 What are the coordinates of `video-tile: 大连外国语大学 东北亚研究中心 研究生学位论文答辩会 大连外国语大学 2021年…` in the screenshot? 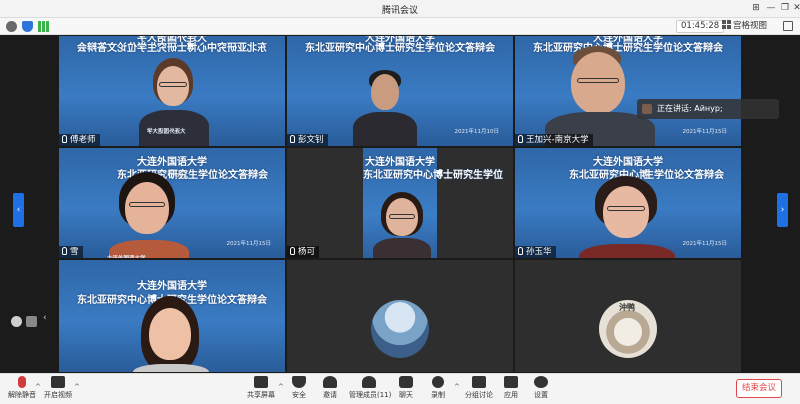 It's located at (172, 203).